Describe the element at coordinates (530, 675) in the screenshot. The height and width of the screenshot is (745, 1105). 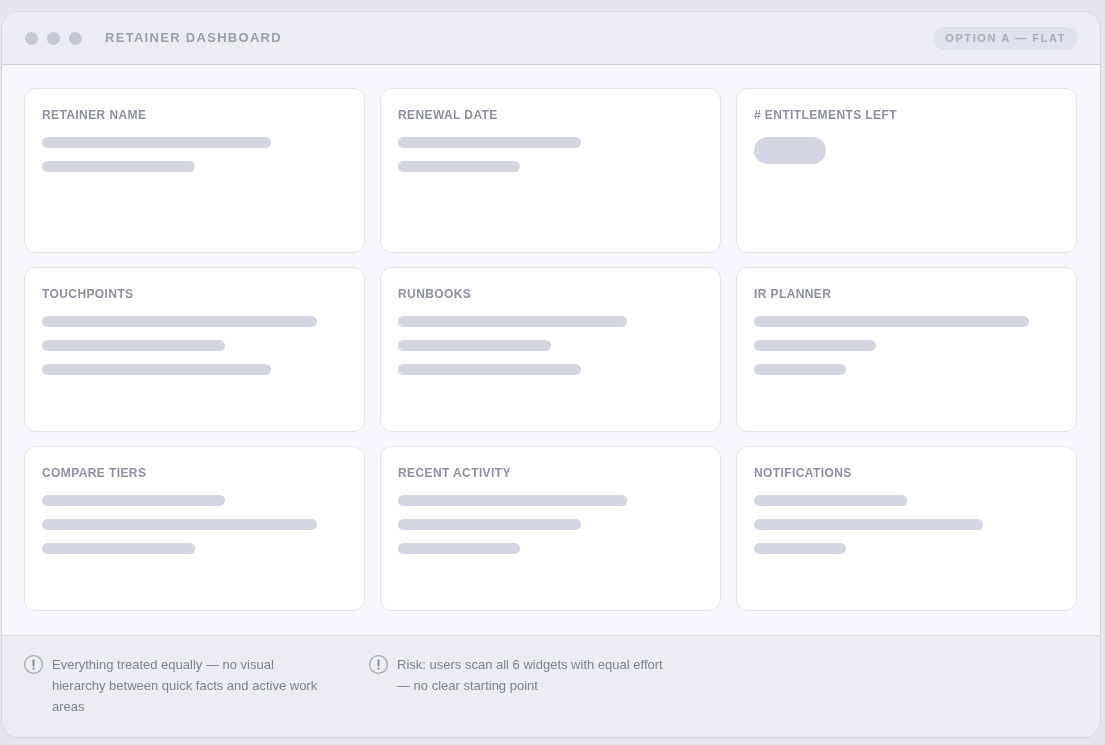
I see `note-text: Risk: users scan all 6 widgets with equal effort — no clear starting point` at that location.